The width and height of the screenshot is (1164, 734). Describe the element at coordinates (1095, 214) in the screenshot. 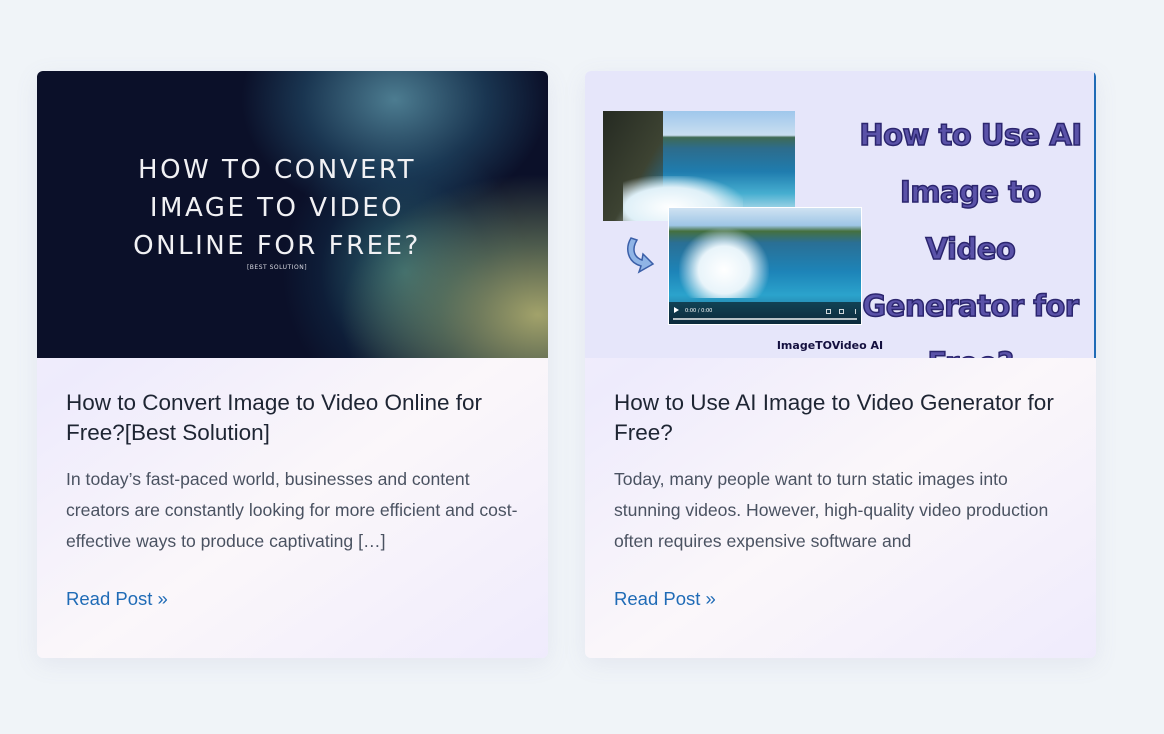

I see `thumbnail-edge` at that location.